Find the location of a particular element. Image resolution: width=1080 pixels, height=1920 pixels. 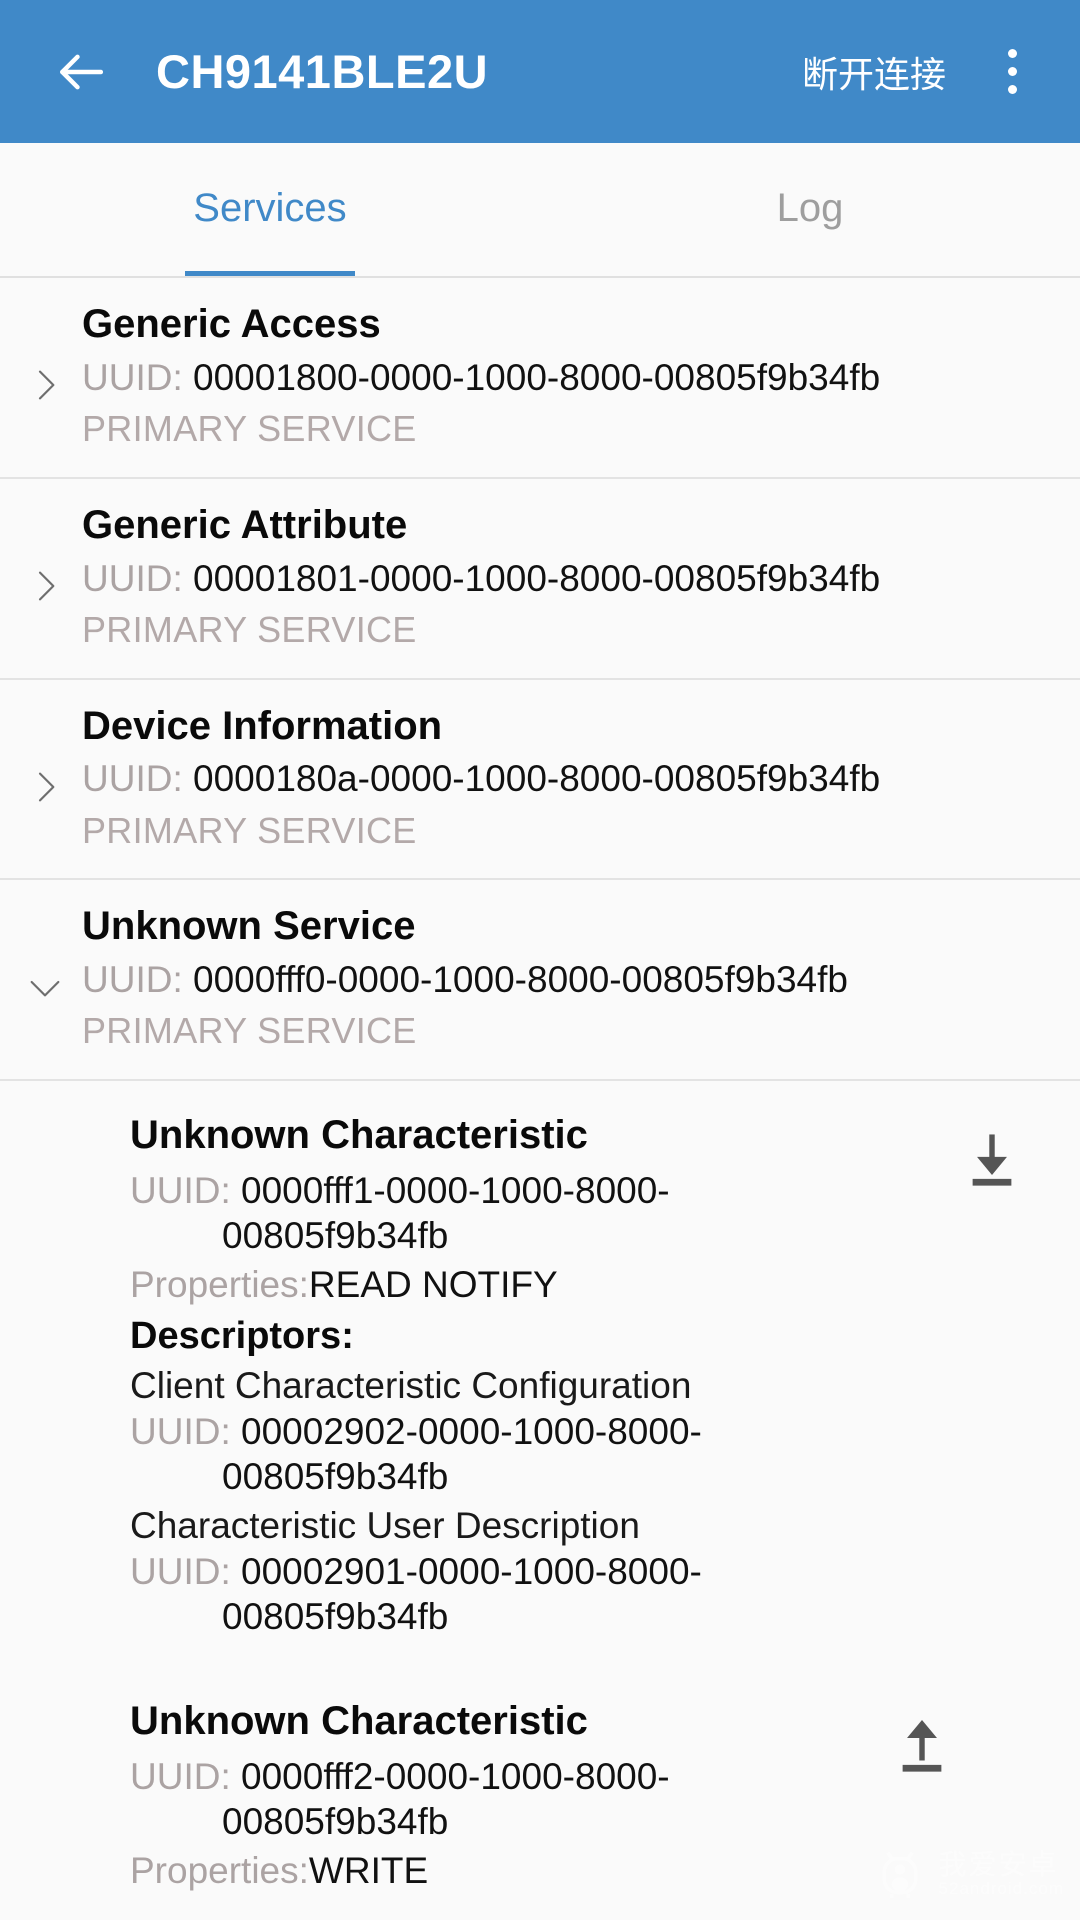

tab-services: Services is located at coordinates (270, 211).